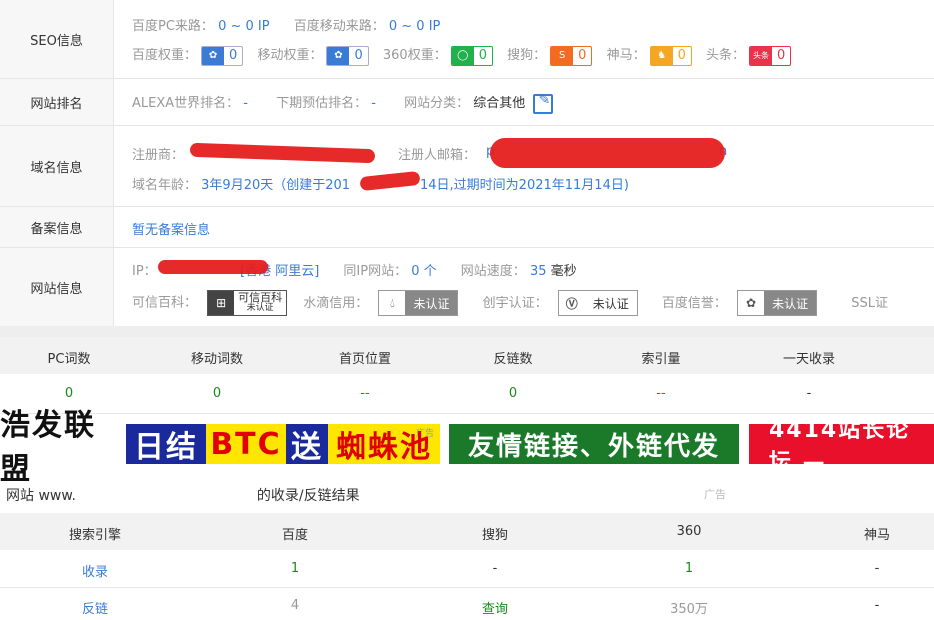 The image size is (934, 620). I want to click on mobile-traffic-value: 0 ~ 0 IP, so click(415, 26).